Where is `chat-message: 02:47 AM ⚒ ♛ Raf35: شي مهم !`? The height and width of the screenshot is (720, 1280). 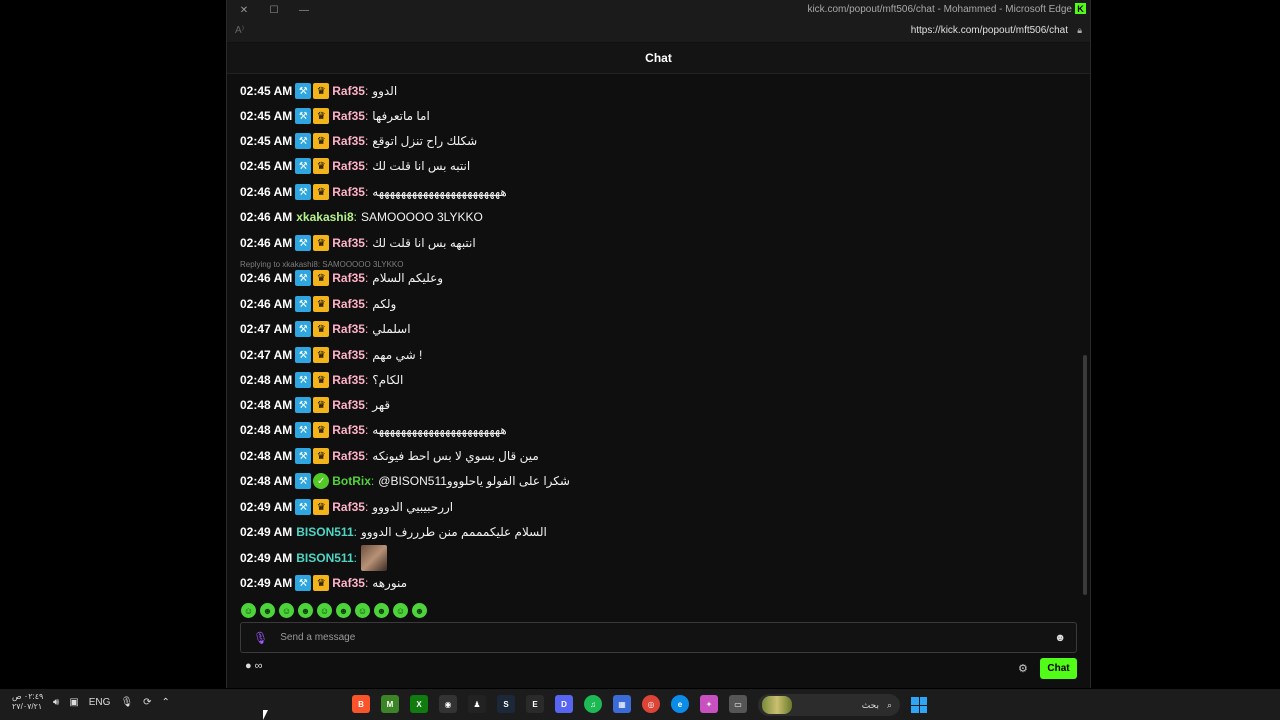 chat-message: 02:47 AM ⚒ ♛ Raf35: شي مهم ! is located at coordinates (331, 355).